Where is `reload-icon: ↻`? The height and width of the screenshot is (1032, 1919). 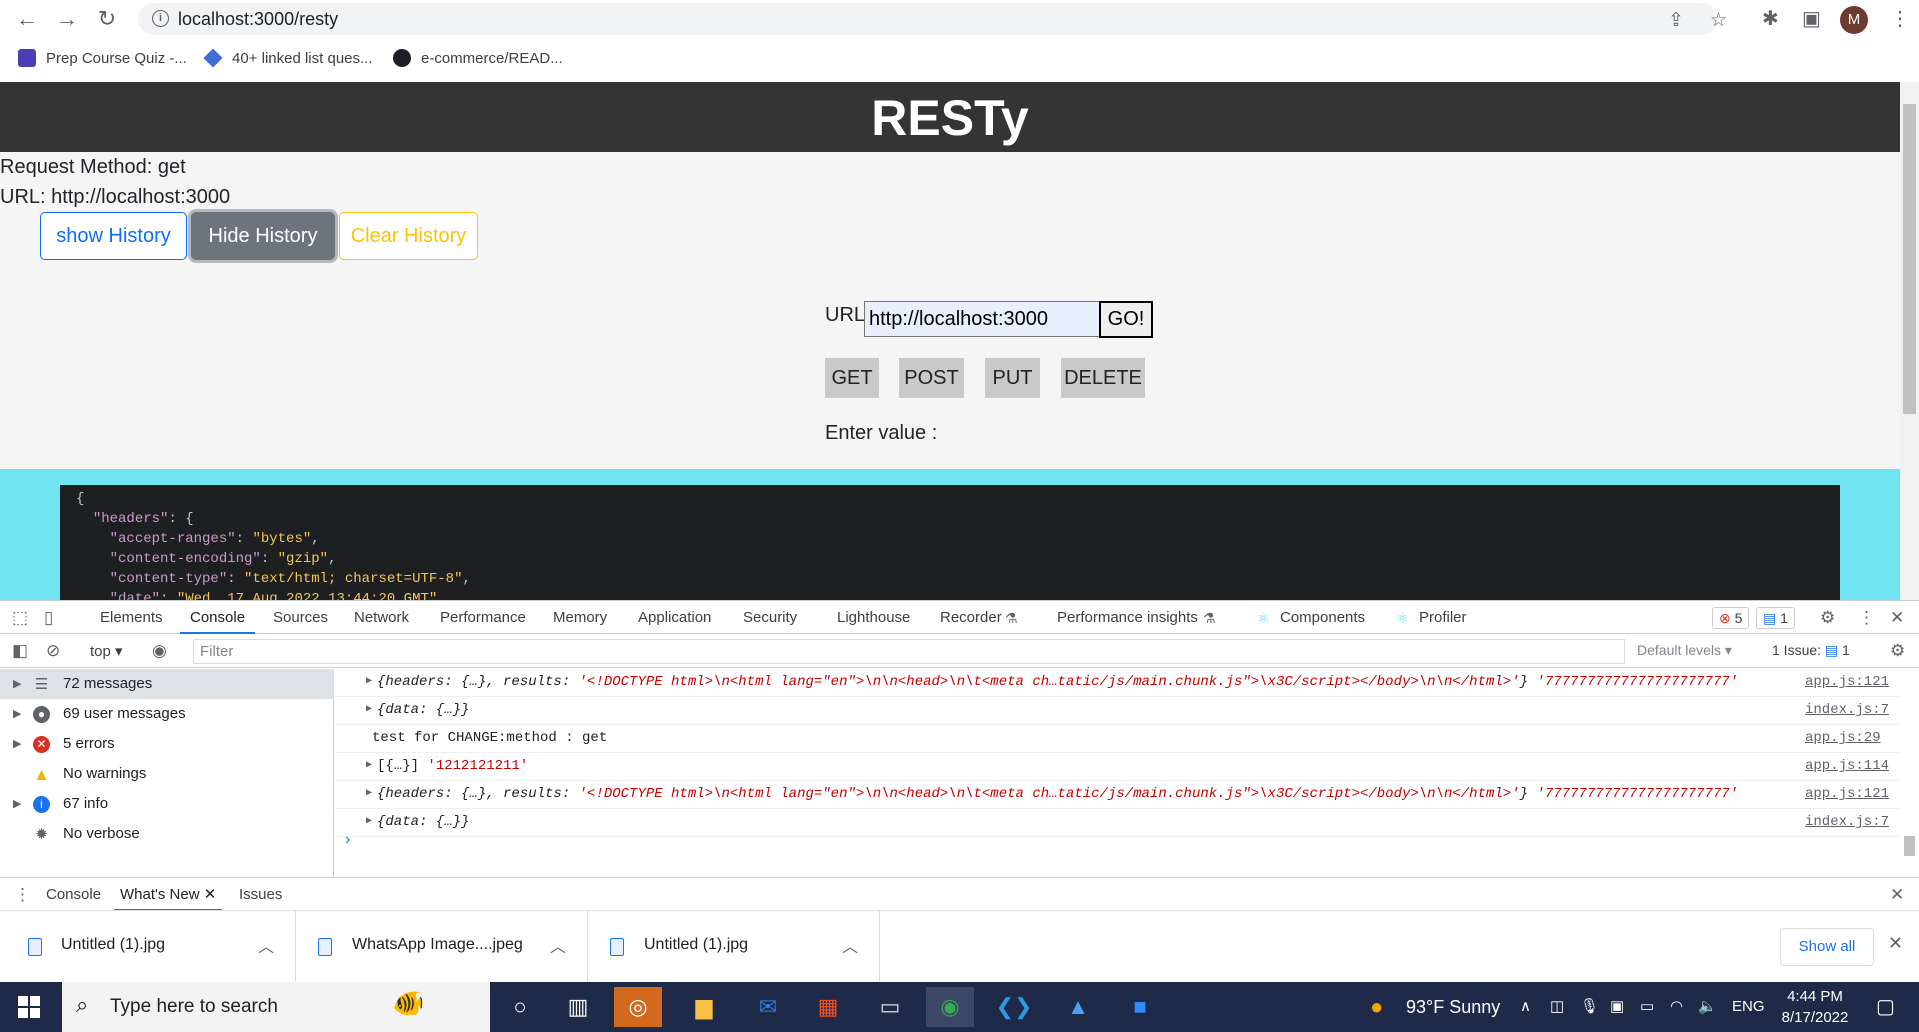 reload-icon: ↻ is located at coordinates (107, 19).